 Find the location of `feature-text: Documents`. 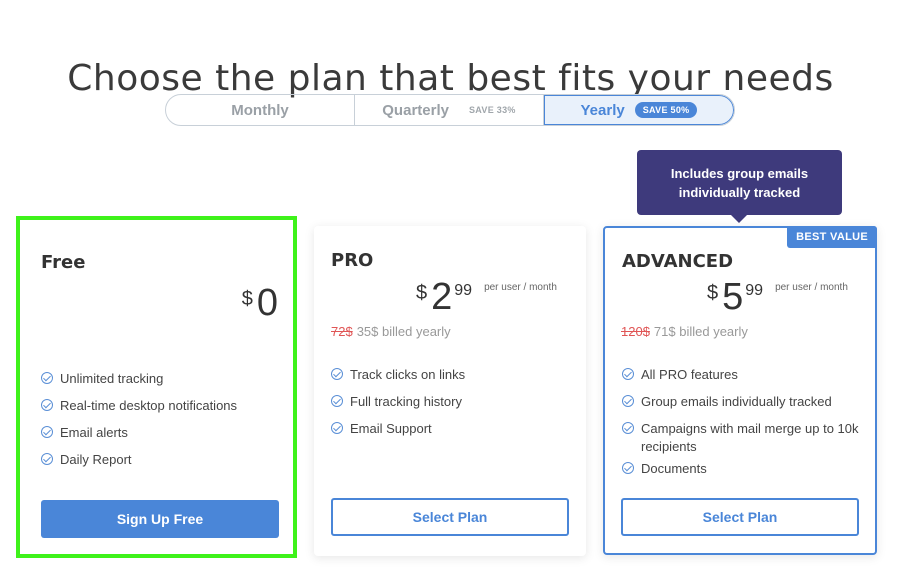

feature-text: Documents is located at coordinates (674, 468).